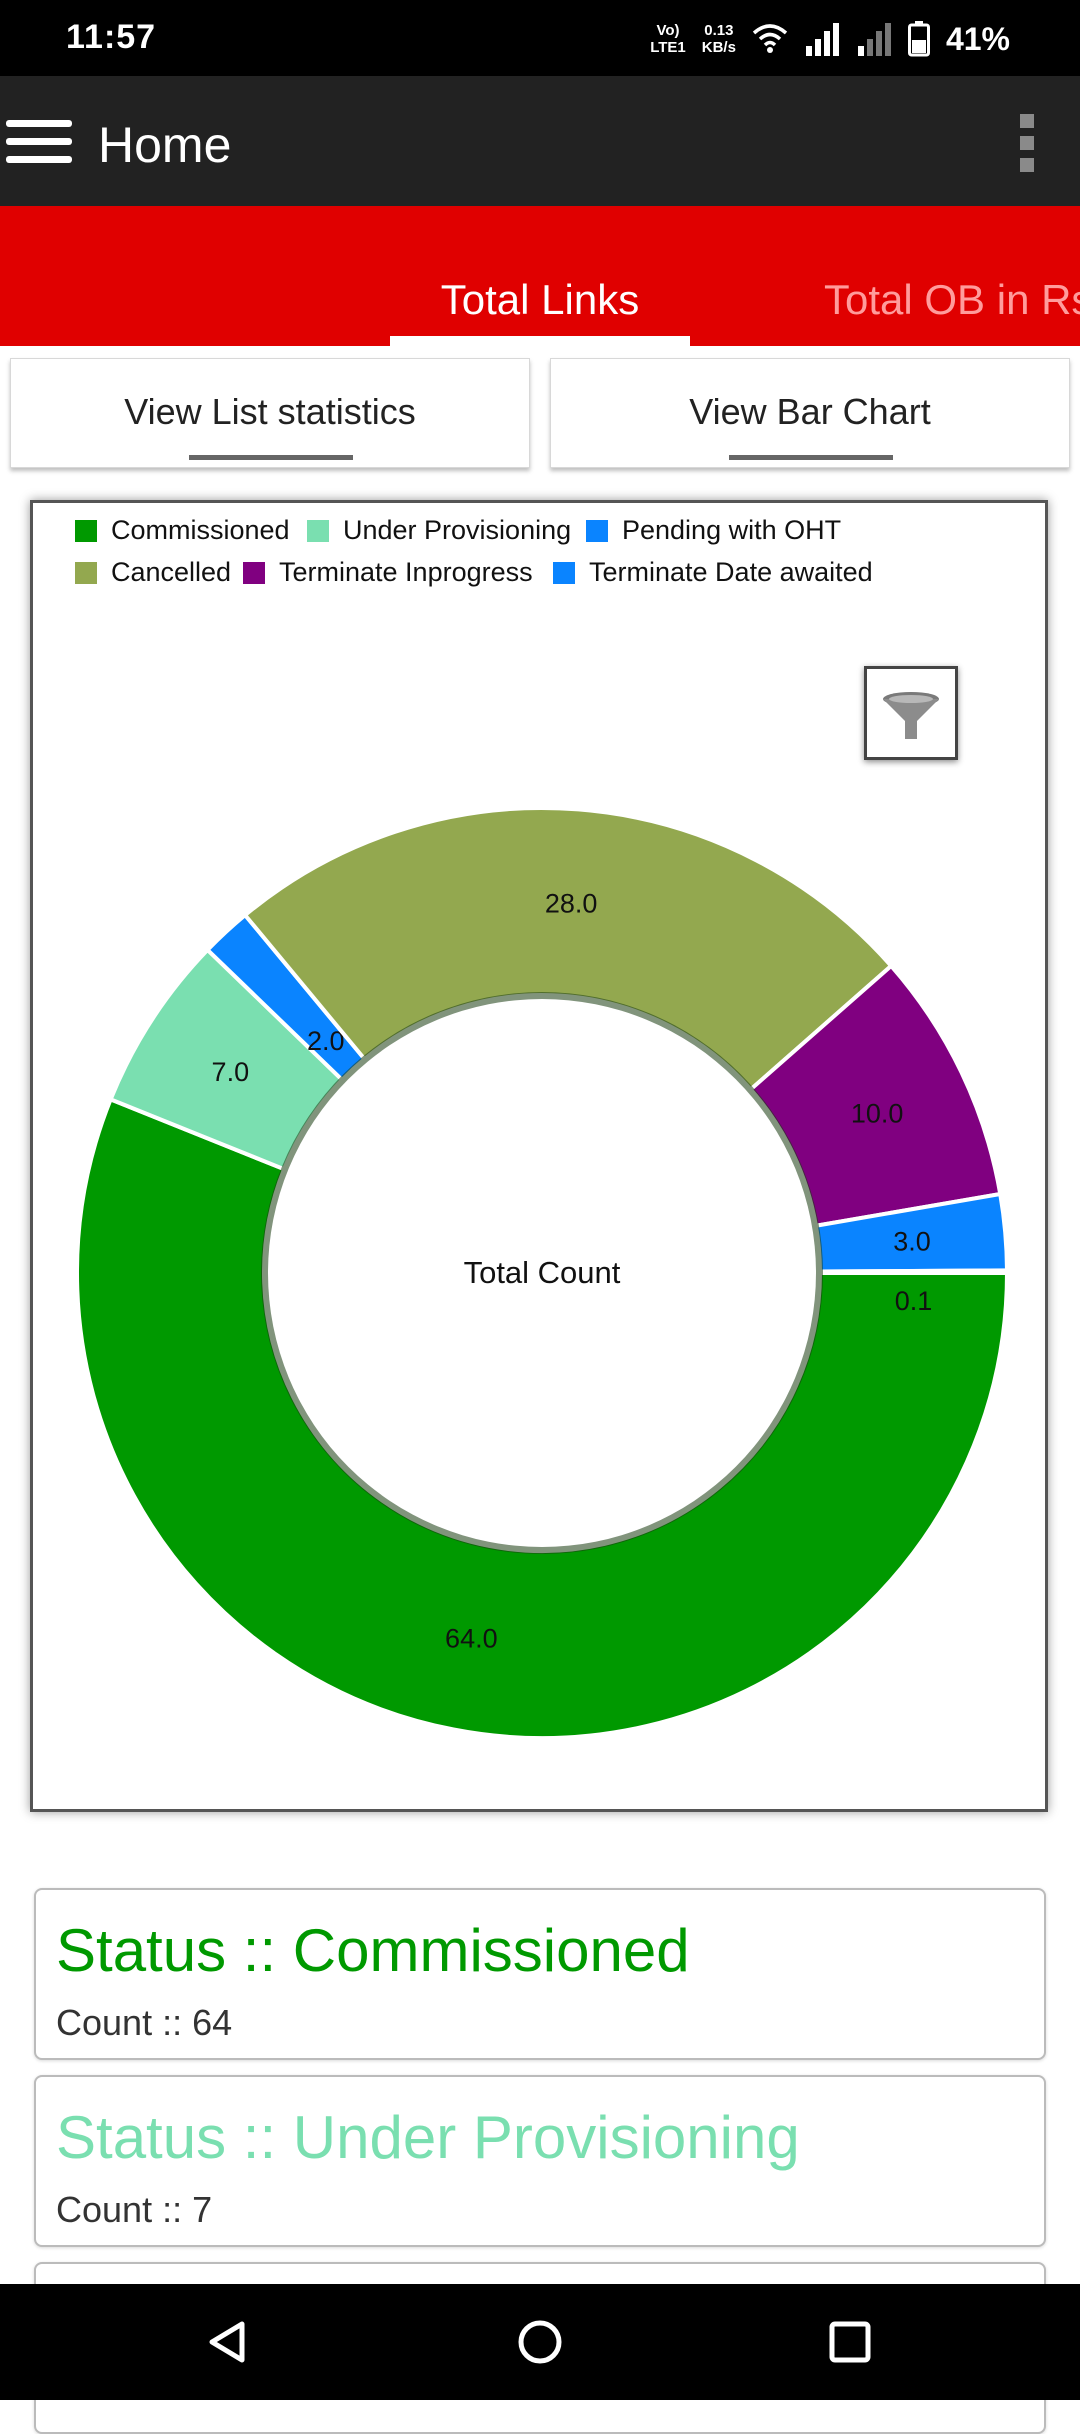 The image size is (1080, 2434). I want to click on view-list-statistics-label: View List statistics, so click(270, 411).